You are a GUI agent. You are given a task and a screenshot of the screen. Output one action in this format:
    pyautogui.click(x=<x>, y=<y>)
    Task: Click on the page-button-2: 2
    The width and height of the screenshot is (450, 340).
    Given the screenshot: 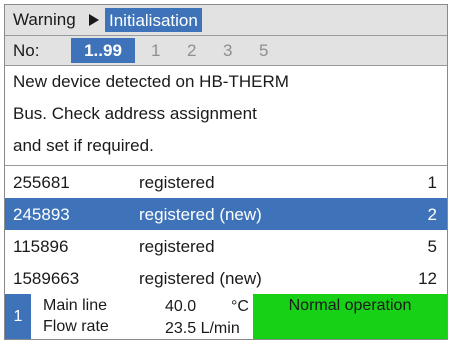 What is the action you would take?
    pyautogui.click(x=191, y=51)
    